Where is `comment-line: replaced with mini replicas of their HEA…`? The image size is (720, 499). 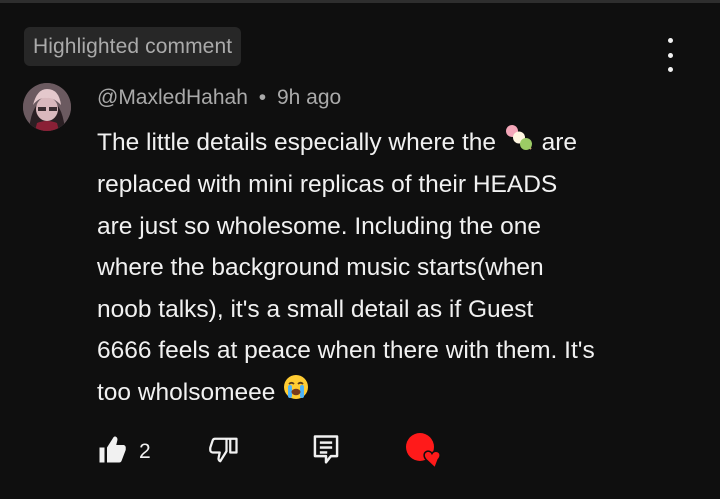 comment-line: replaced with mini replicas of their HEA… is located at coordinates (327, 185).